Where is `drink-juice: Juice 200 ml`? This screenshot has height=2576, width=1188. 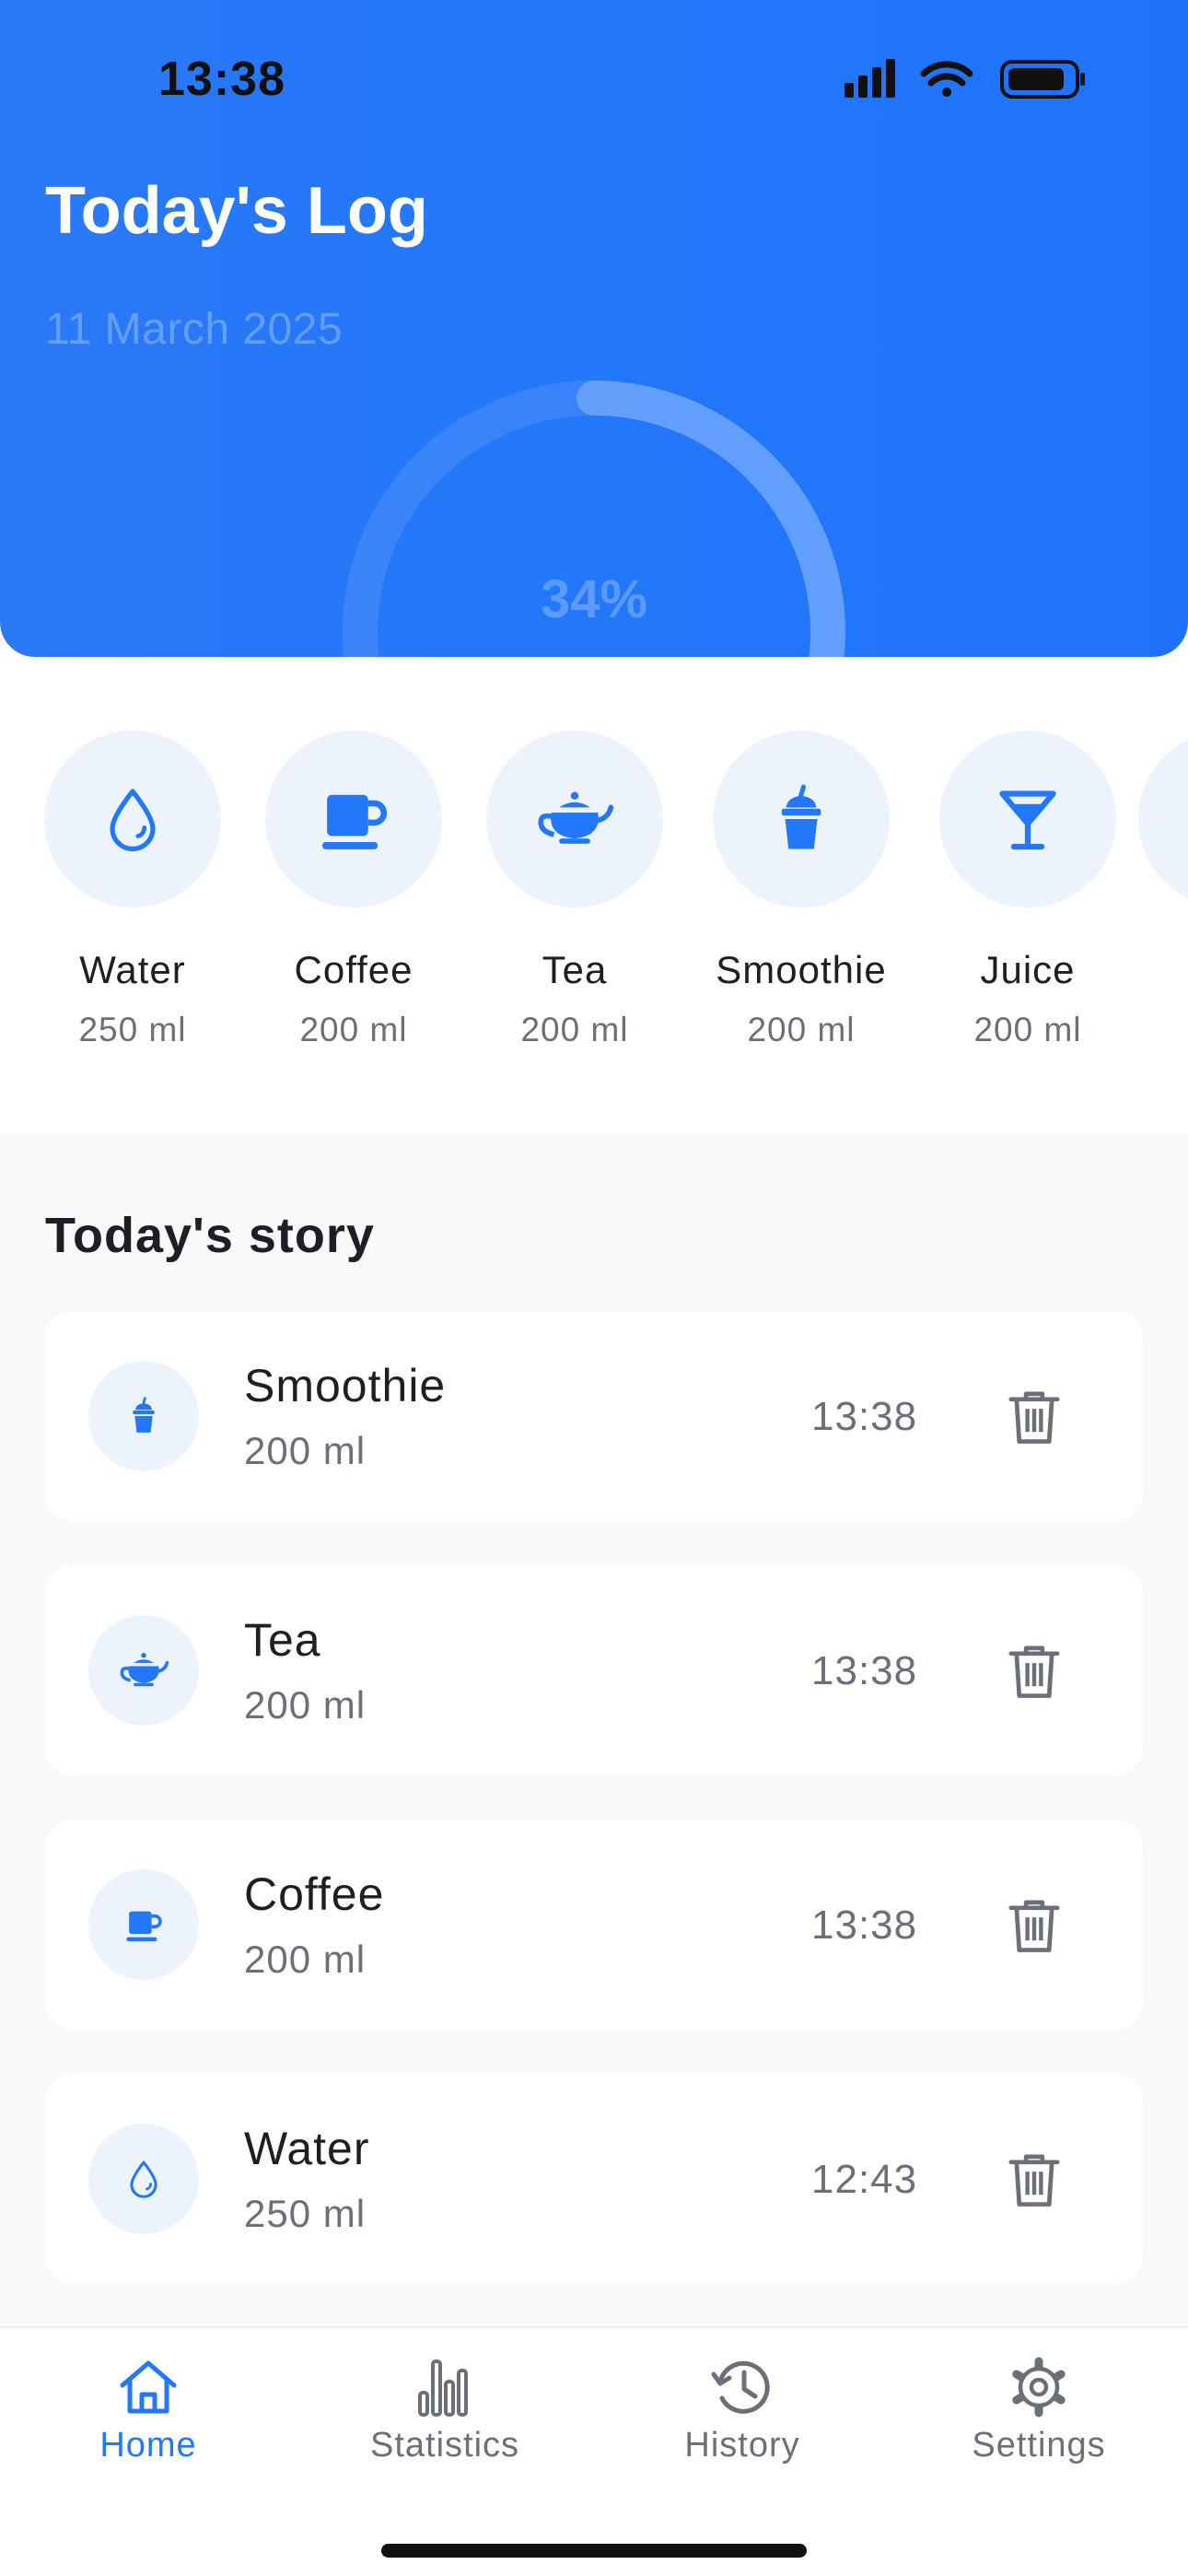 drink-juice: Juice 200 ml is located at coordinates (1027, 890).